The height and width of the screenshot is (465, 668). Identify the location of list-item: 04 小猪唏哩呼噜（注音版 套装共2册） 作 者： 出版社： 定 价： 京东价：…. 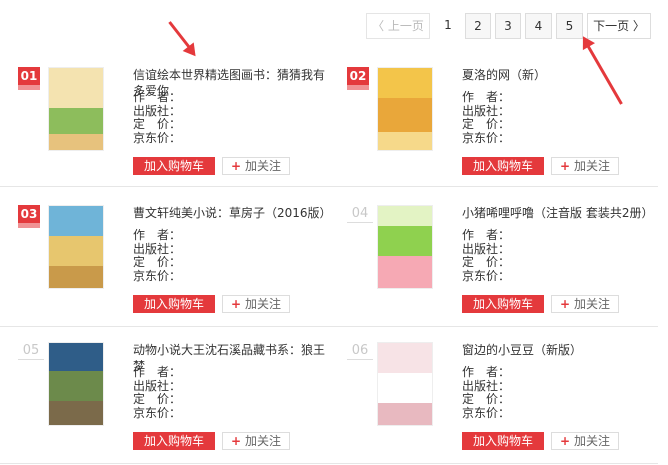
(507, 265).